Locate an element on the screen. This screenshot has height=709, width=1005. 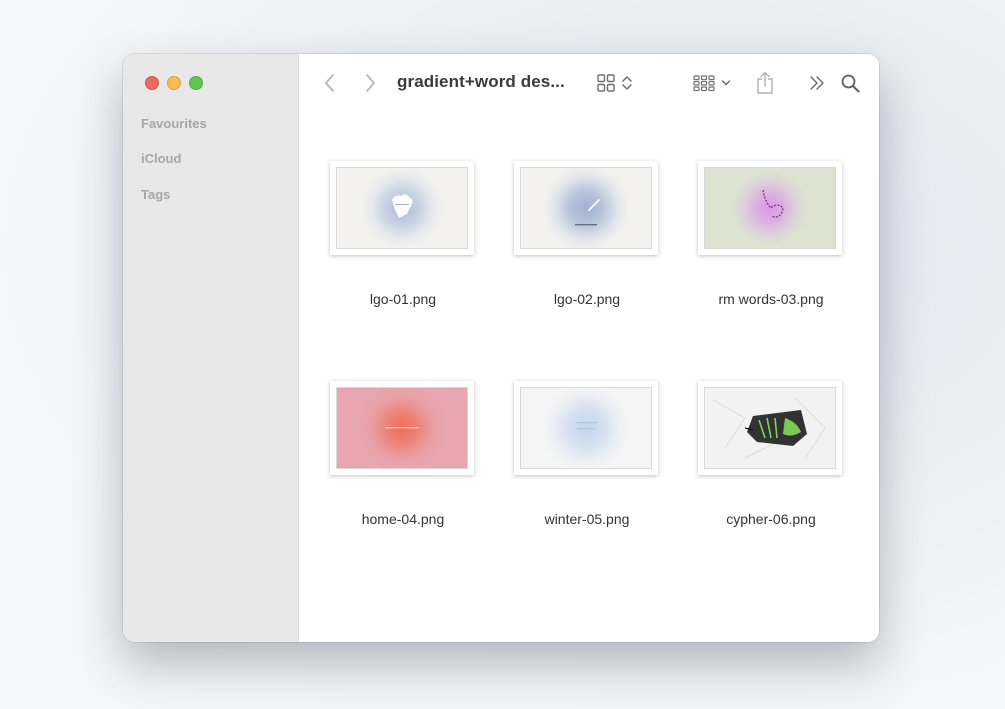
share-button is located at coordinates (765, 83).